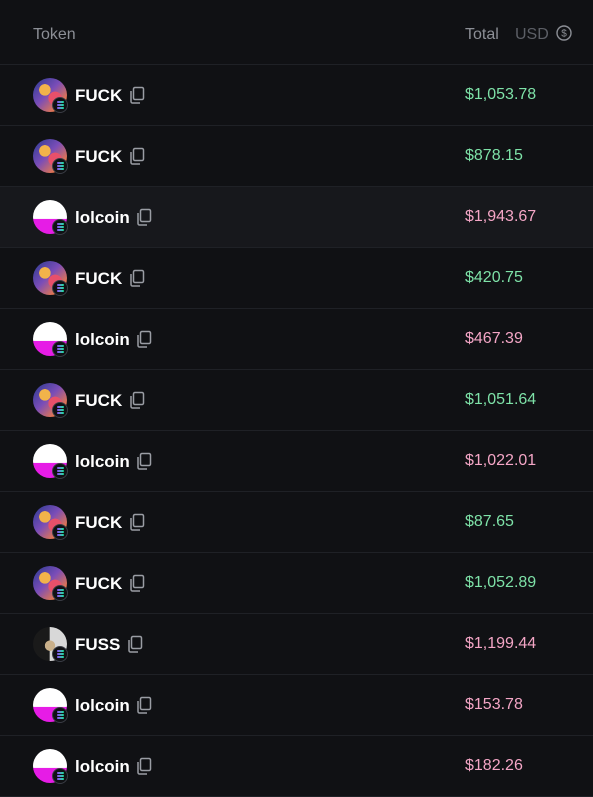 Image resolution: width=593 pixels, height=797 pixels. Describe the element at coordinates (54, 35) in the screenshot. I see `column-header-token: Token` at that location.